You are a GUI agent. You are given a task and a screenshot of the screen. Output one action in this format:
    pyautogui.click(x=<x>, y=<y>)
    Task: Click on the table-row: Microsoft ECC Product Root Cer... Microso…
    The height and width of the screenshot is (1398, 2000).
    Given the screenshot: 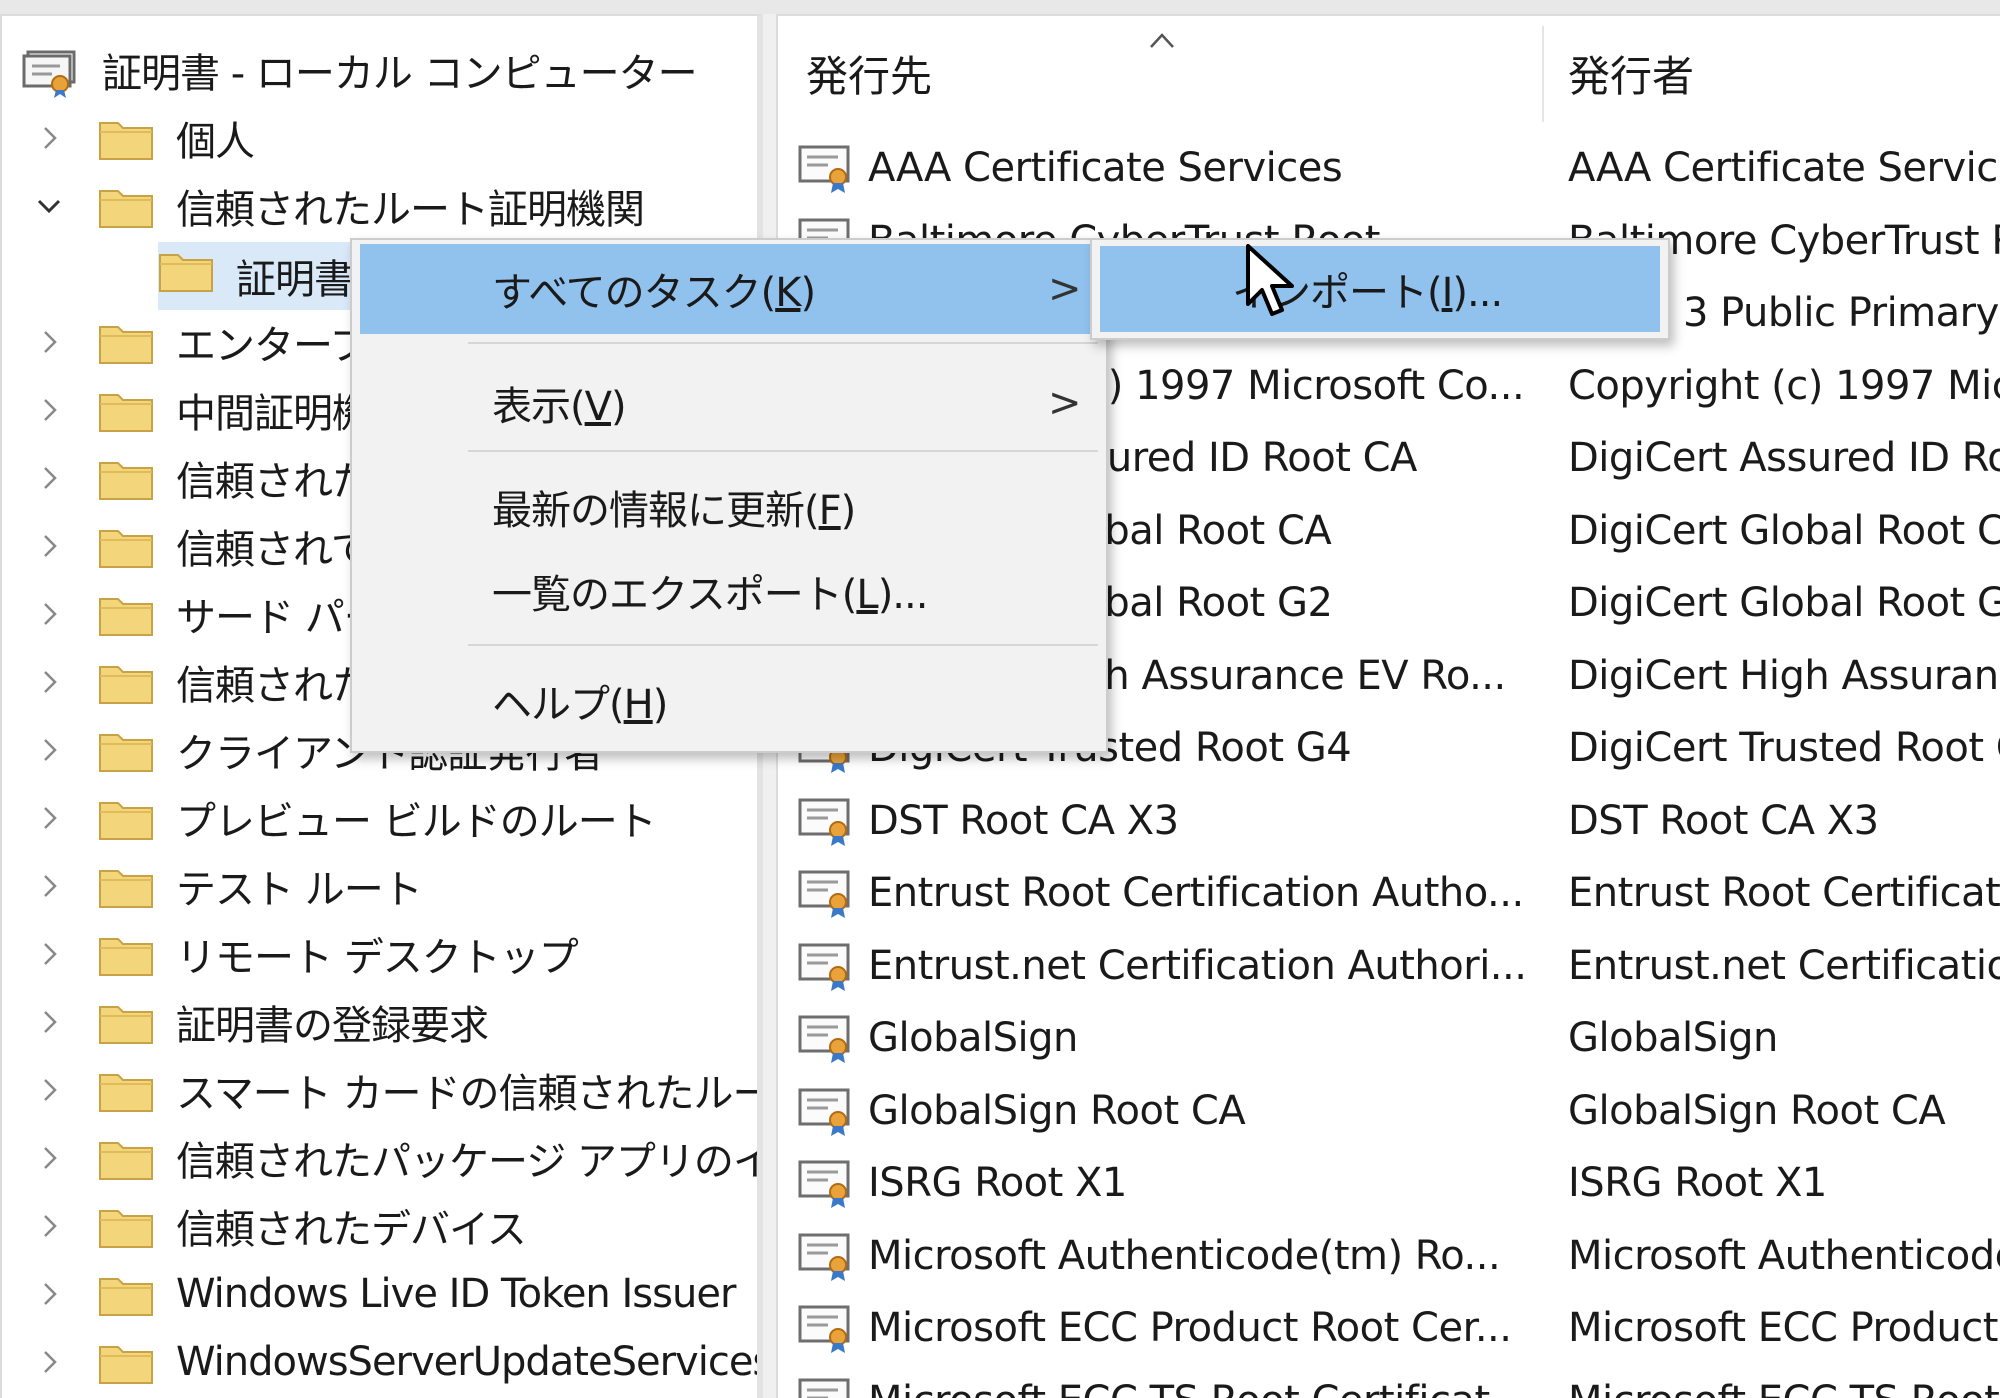 What is the action you would take?
    pyautogui.click(x=1389, y=1328)
    